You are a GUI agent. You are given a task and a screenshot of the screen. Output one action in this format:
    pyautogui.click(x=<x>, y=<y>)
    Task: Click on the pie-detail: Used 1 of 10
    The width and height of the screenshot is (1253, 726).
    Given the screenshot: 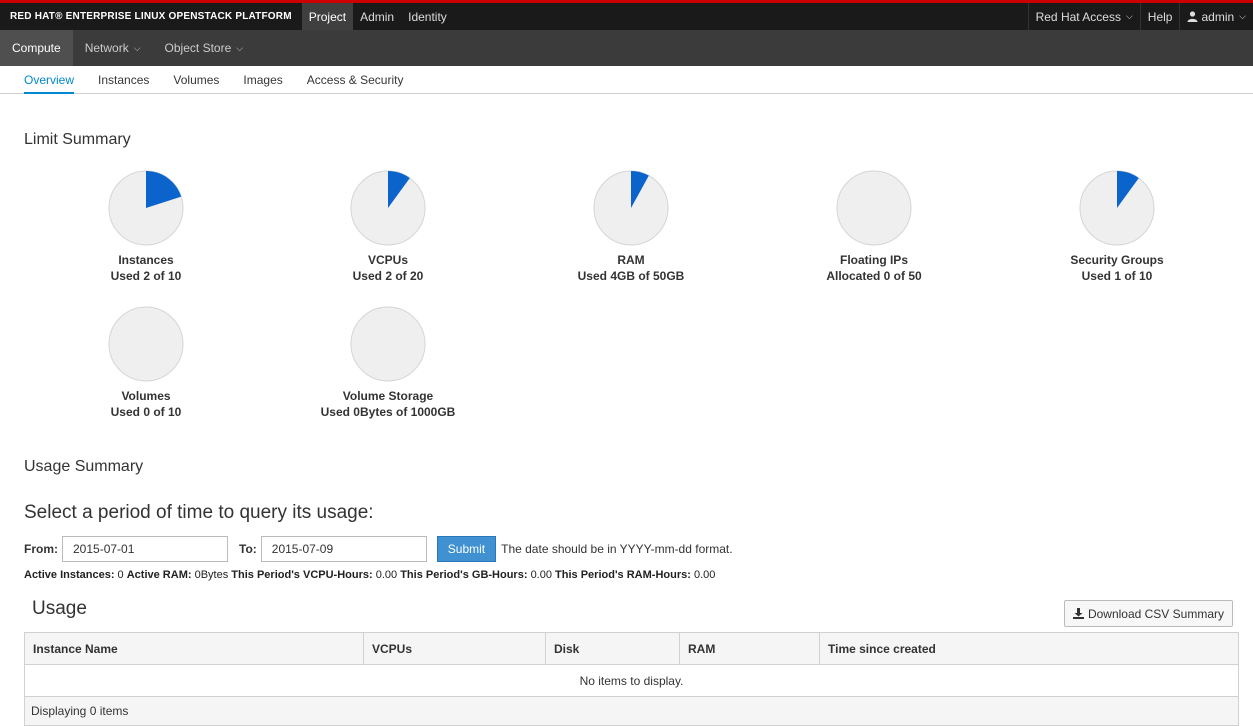 What is the action you would take?
    pyautogui.click(x=1117, y=276)
    